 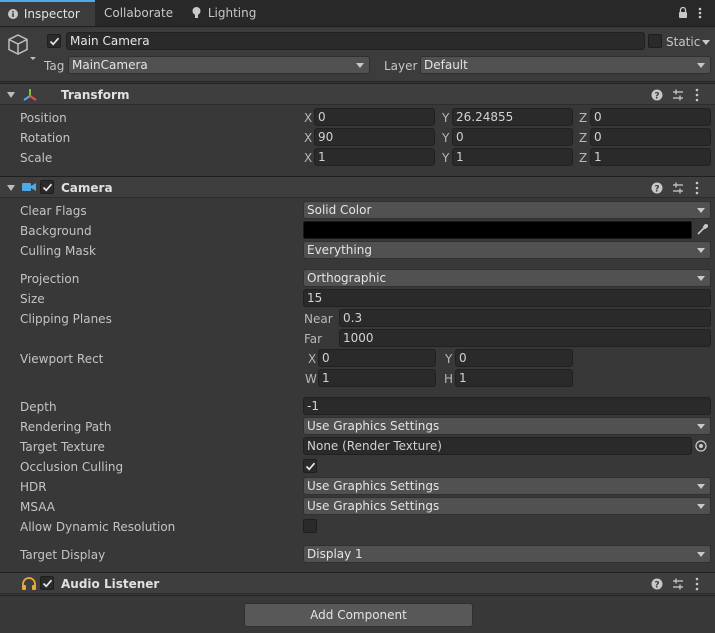 I want to click on object-name-input: Main Camera, so click(x=355, y=41).